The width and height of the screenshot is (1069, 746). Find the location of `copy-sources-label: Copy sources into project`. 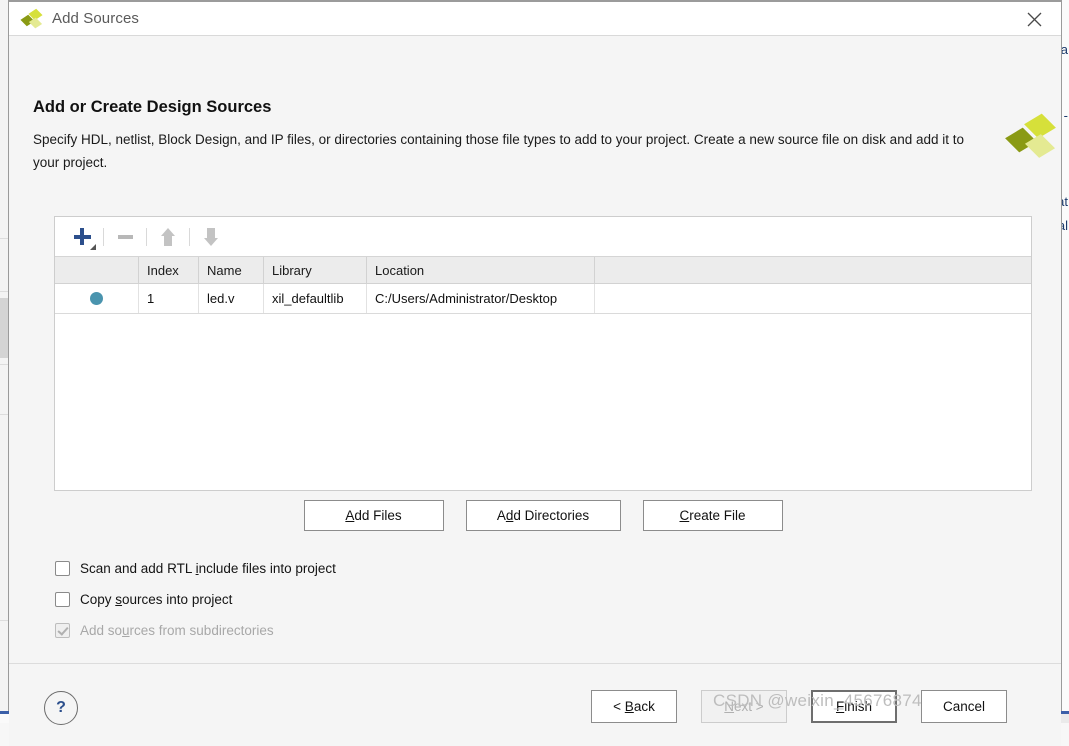

copy-sources-label: Copy sources into project is located at coordinates (156, 599).